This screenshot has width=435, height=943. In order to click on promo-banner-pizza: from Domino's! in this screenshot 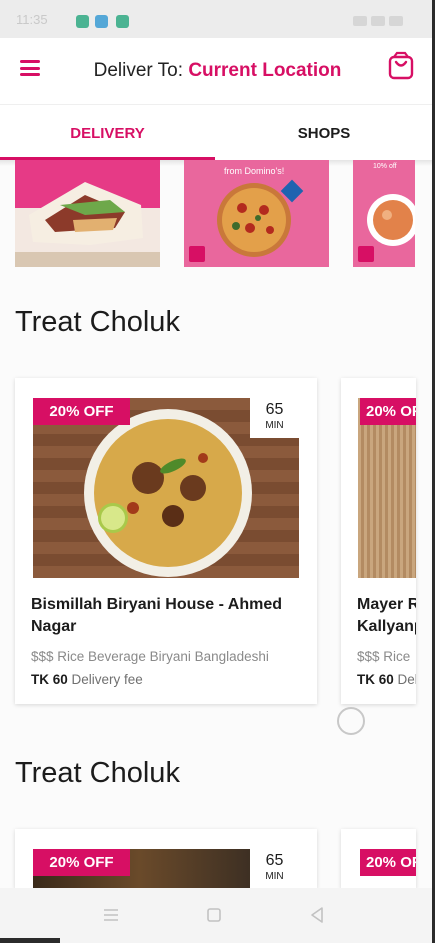, I will do `click(256, 213)`.